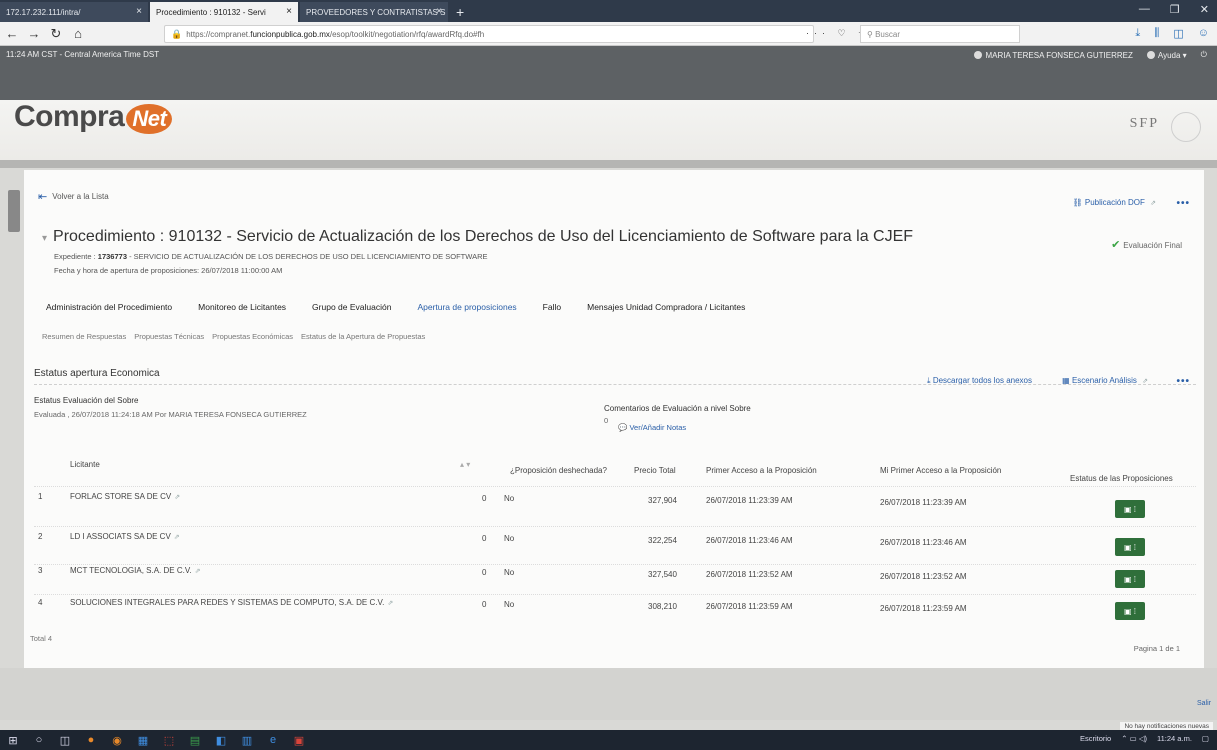  Describe the element at coordinates (552, 307) in the screenshot. I see `tab-fallo: Fallo` at that location.